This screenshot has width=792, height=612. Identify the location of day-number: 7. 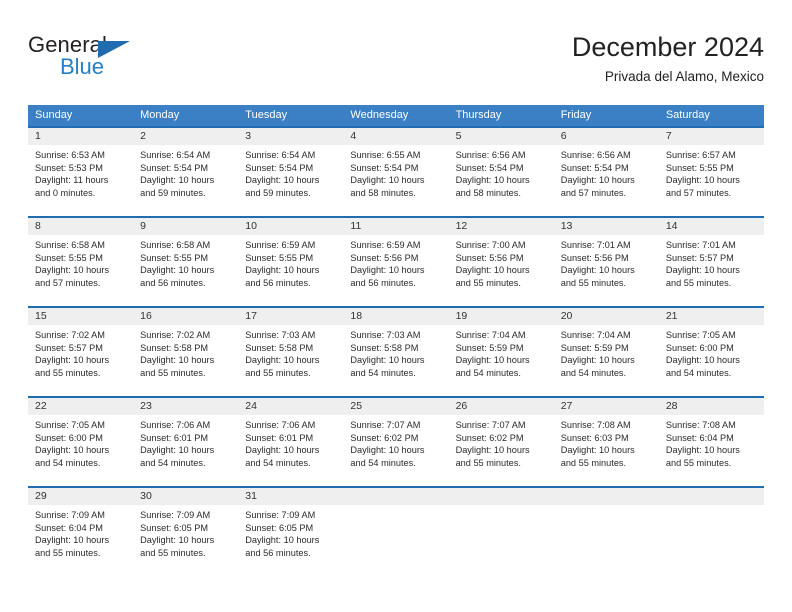
(711, 136).